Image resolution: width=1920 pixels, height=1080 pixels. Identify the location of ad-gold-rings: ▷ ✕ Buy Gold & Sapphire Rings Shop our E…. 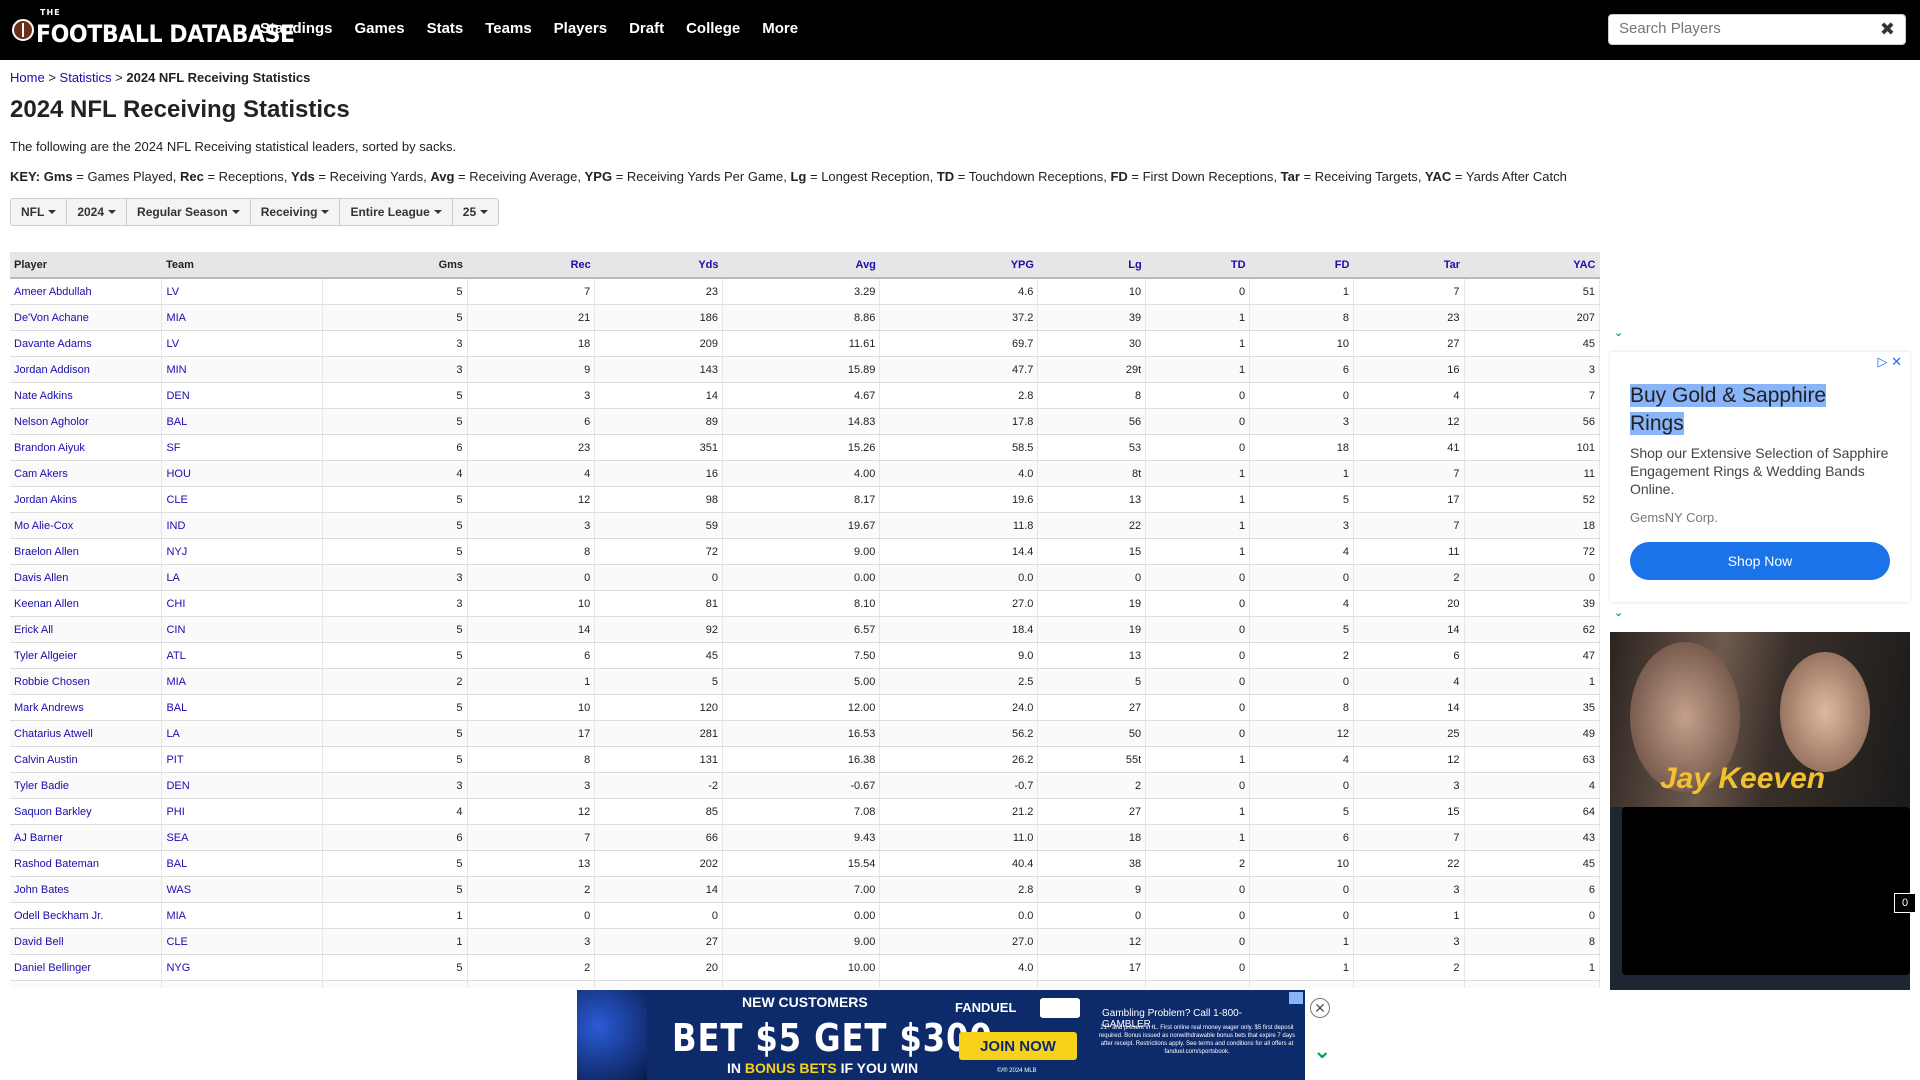
(1760, 477).